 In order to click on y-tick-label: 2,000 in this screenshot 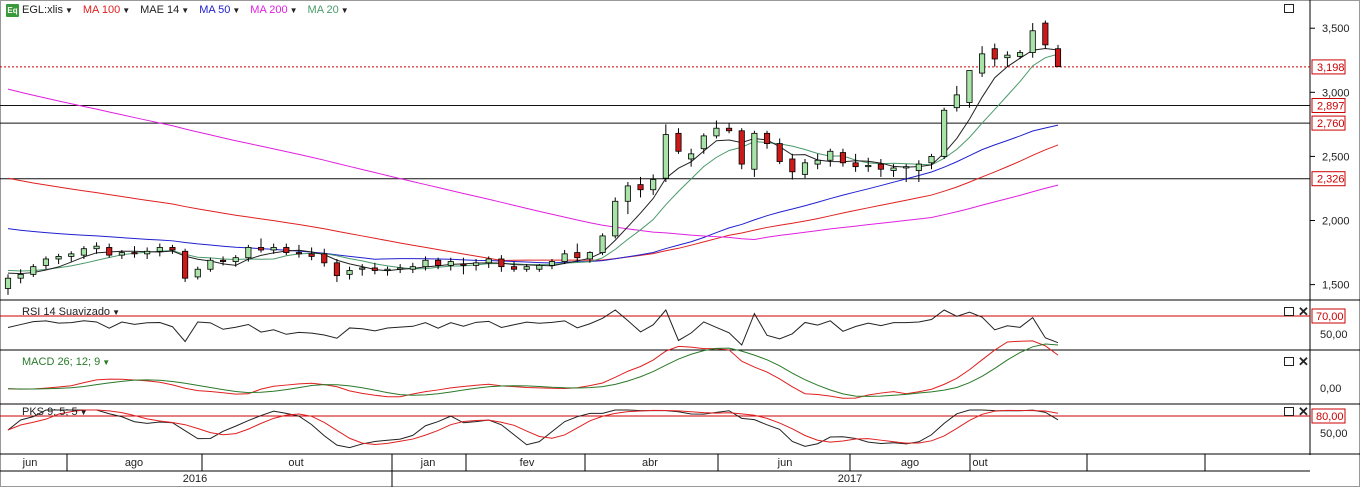, I will do `click(1336, 222)`.